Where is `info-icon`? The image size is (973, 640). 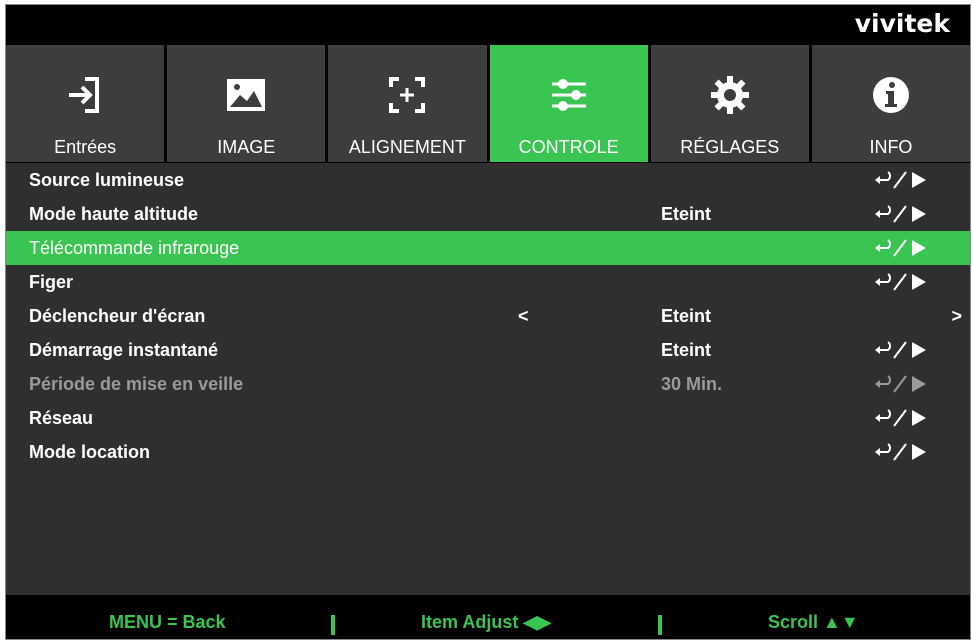 info-icon is located at coordinates (890, 95).